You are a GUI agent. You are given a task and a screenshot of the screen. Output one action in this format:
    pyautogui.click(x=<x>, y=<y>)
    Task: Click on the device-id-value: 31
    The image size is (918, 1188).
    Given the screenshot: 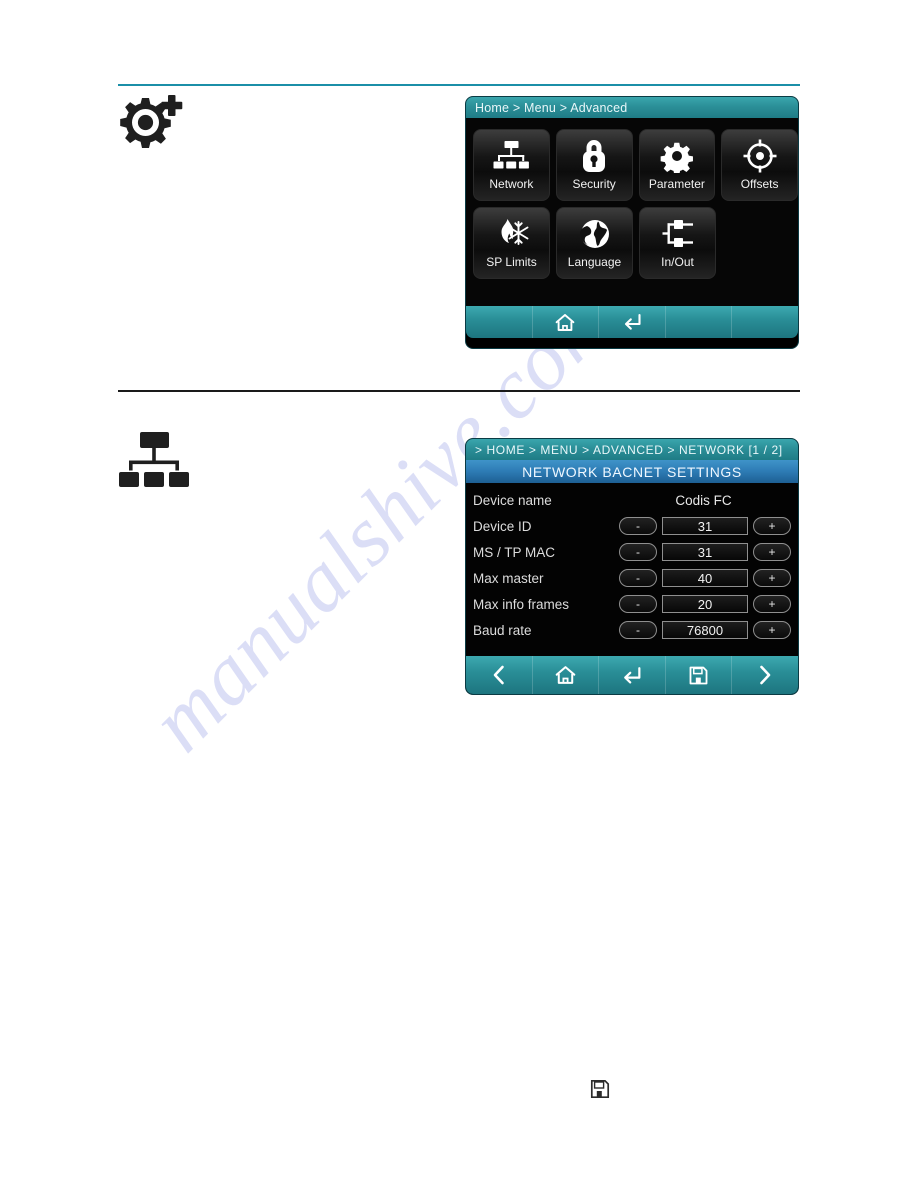 What is the action you would take?
    pyautogui.click(x=705, y=526)
    